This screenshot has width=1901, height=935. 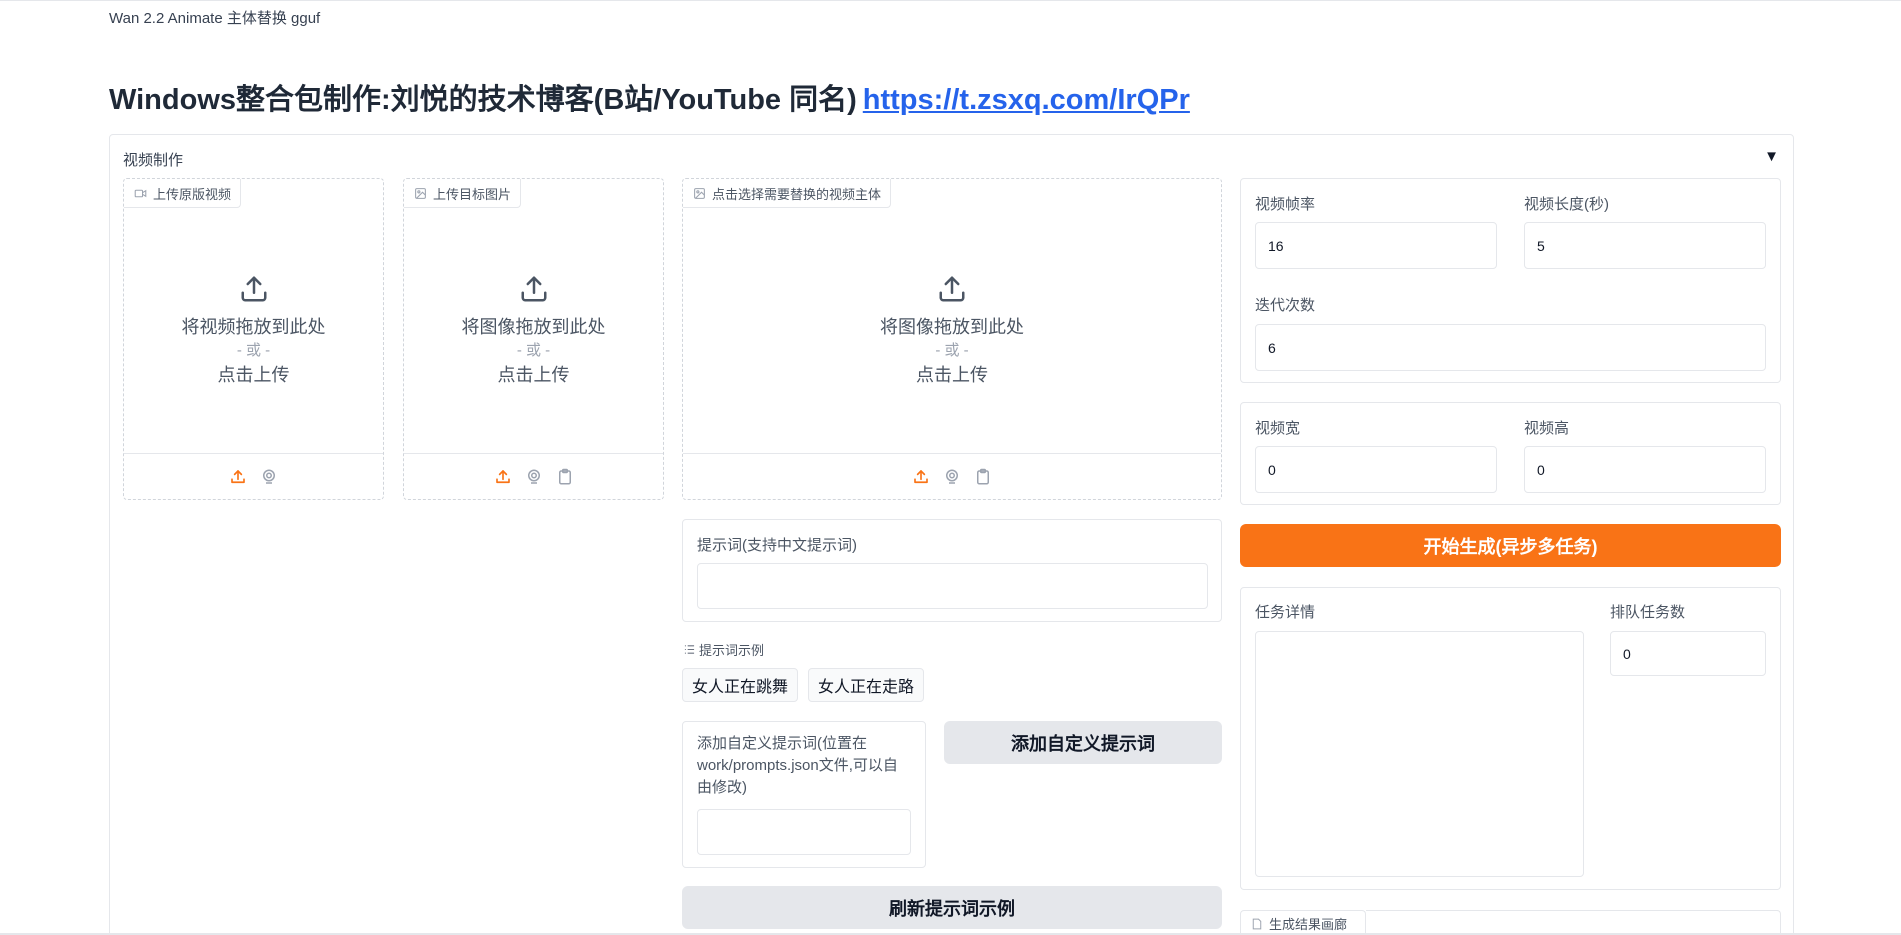 What do you see at coordinates (782, 743) in the screenshot?
I see `custom-prompt-label-line: 添加自定义提示词(位置在` at bounding box center [782, 743].